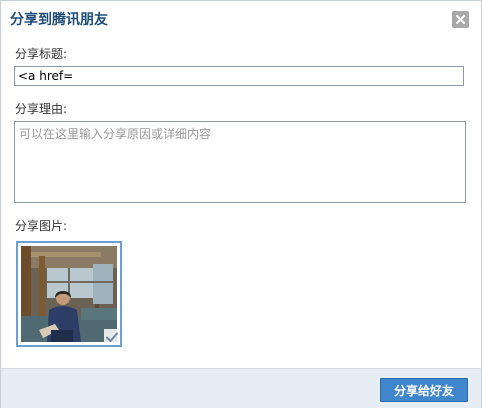 The width and height of the screenshot is (482, 408). I want to click on share-reason-label: 分享理由:, so click(41, 109).